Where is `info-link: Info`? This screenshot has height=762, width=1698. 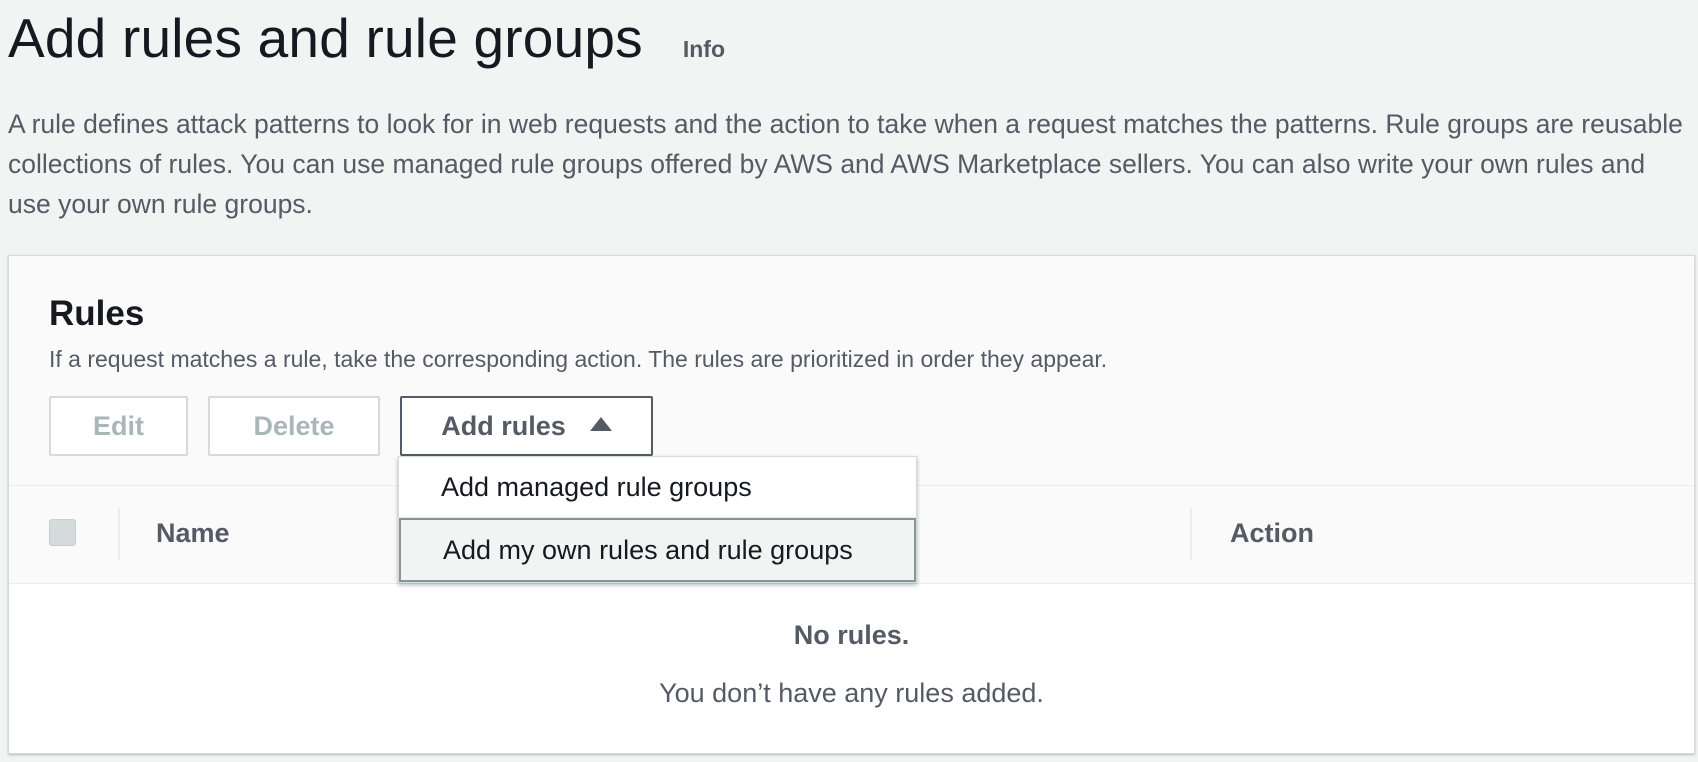
info-link: Info is located at coordinates (704, 49).